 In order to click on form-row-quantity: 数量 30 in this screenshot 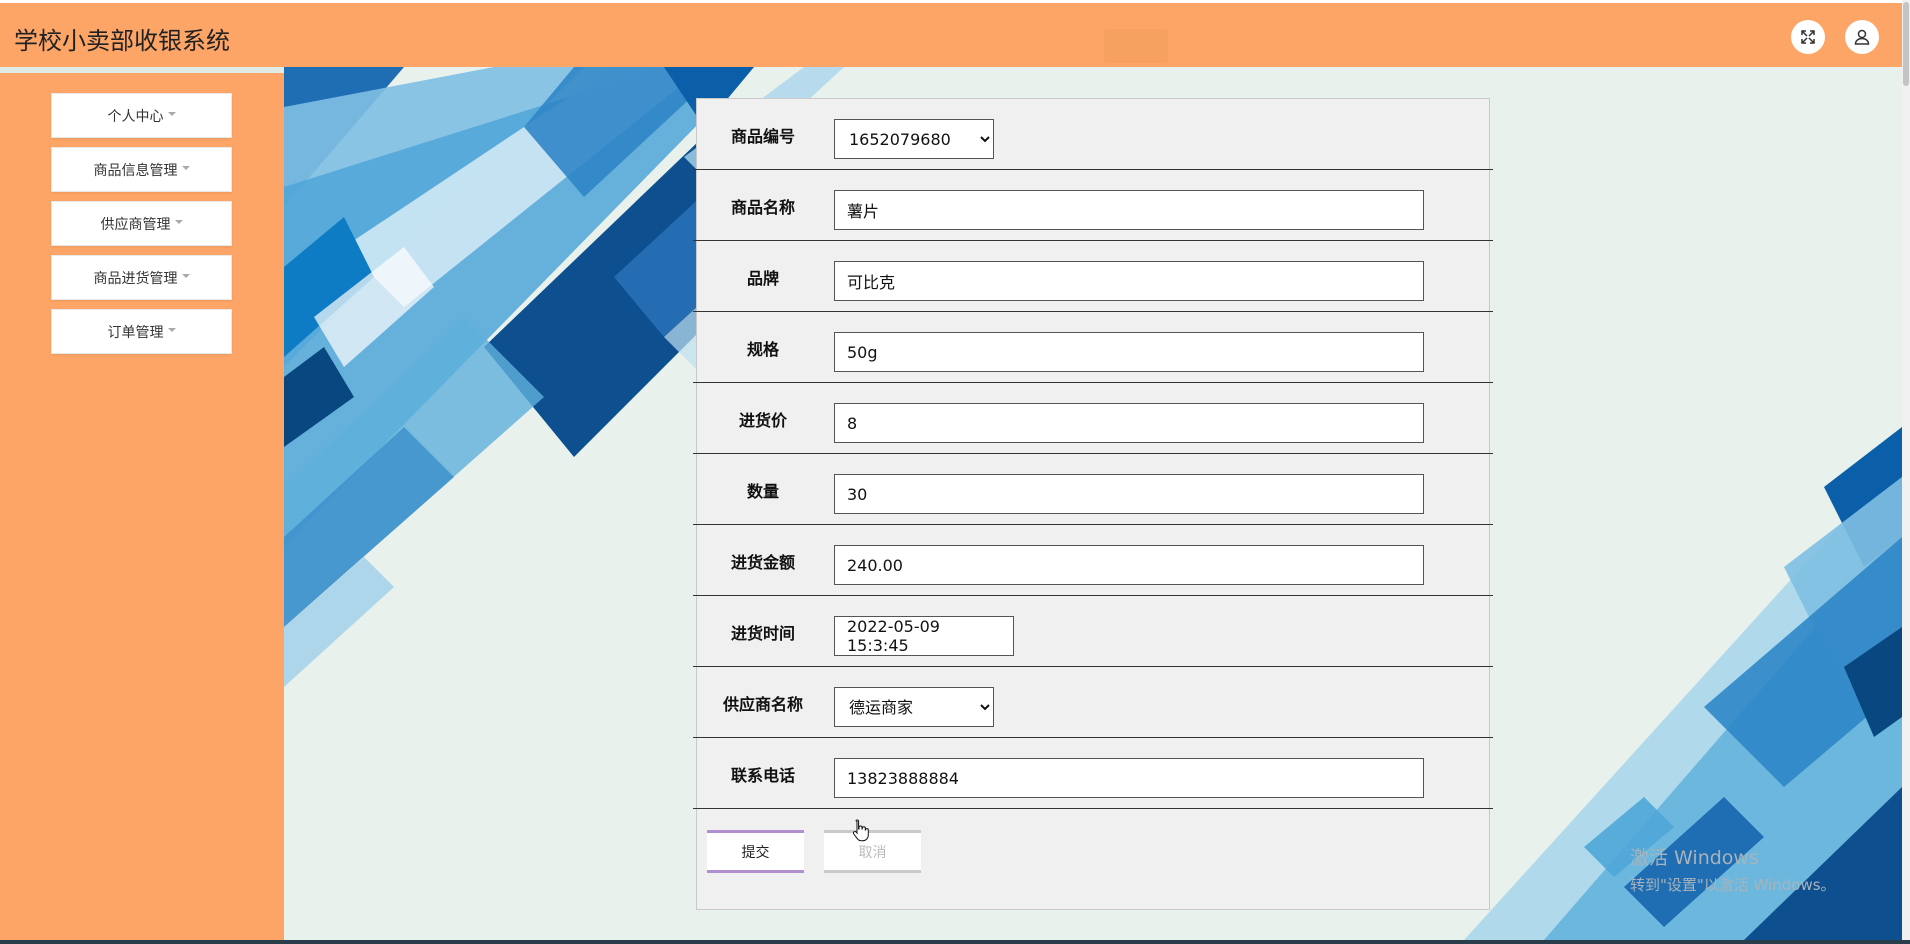, I will do `click(1093, 489)`.